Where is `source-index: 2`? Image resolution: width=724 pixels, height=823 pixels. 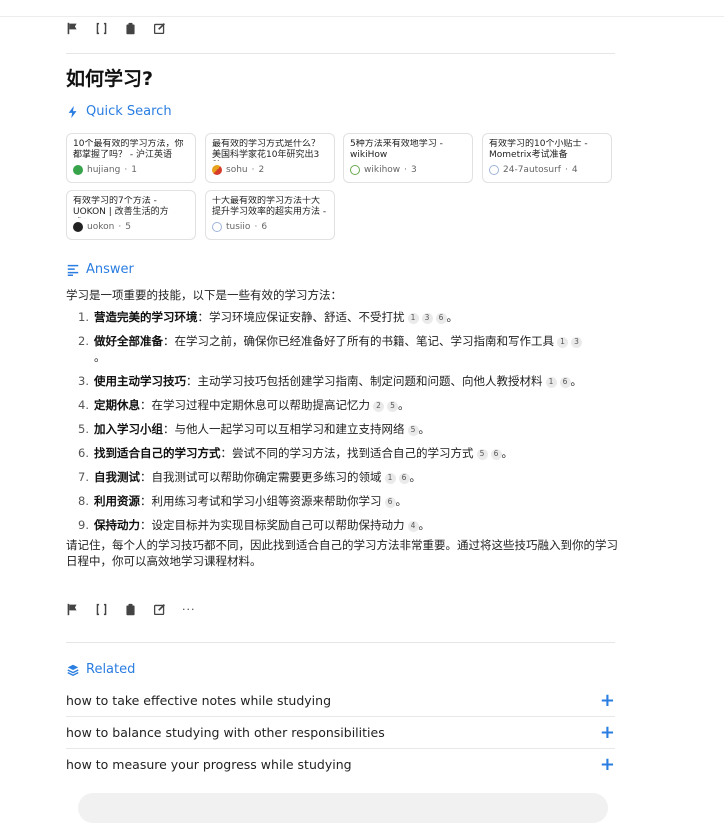
source-index: 2 is located at coordinates (261, 170).